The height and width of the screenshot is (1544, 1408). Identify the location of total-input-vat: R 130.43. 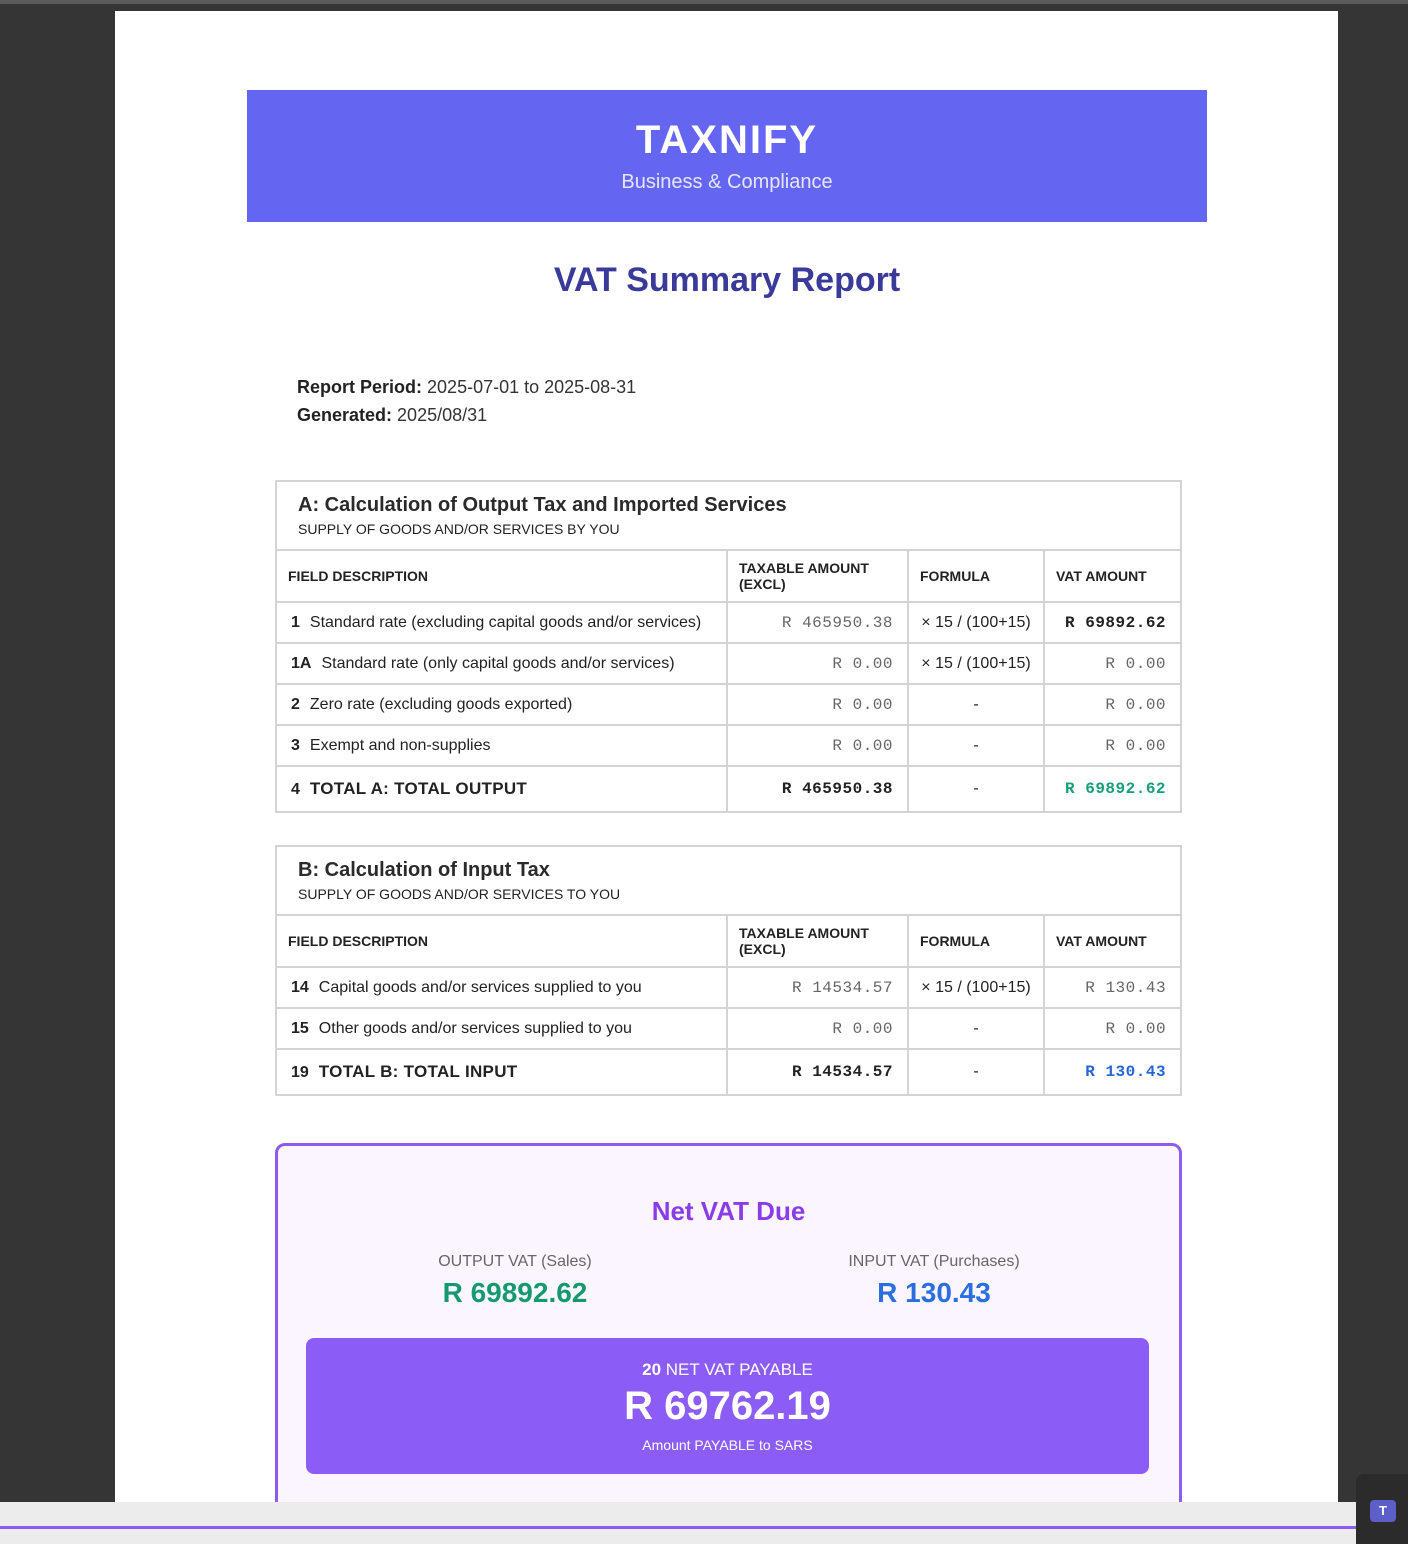
(1112, 1072).